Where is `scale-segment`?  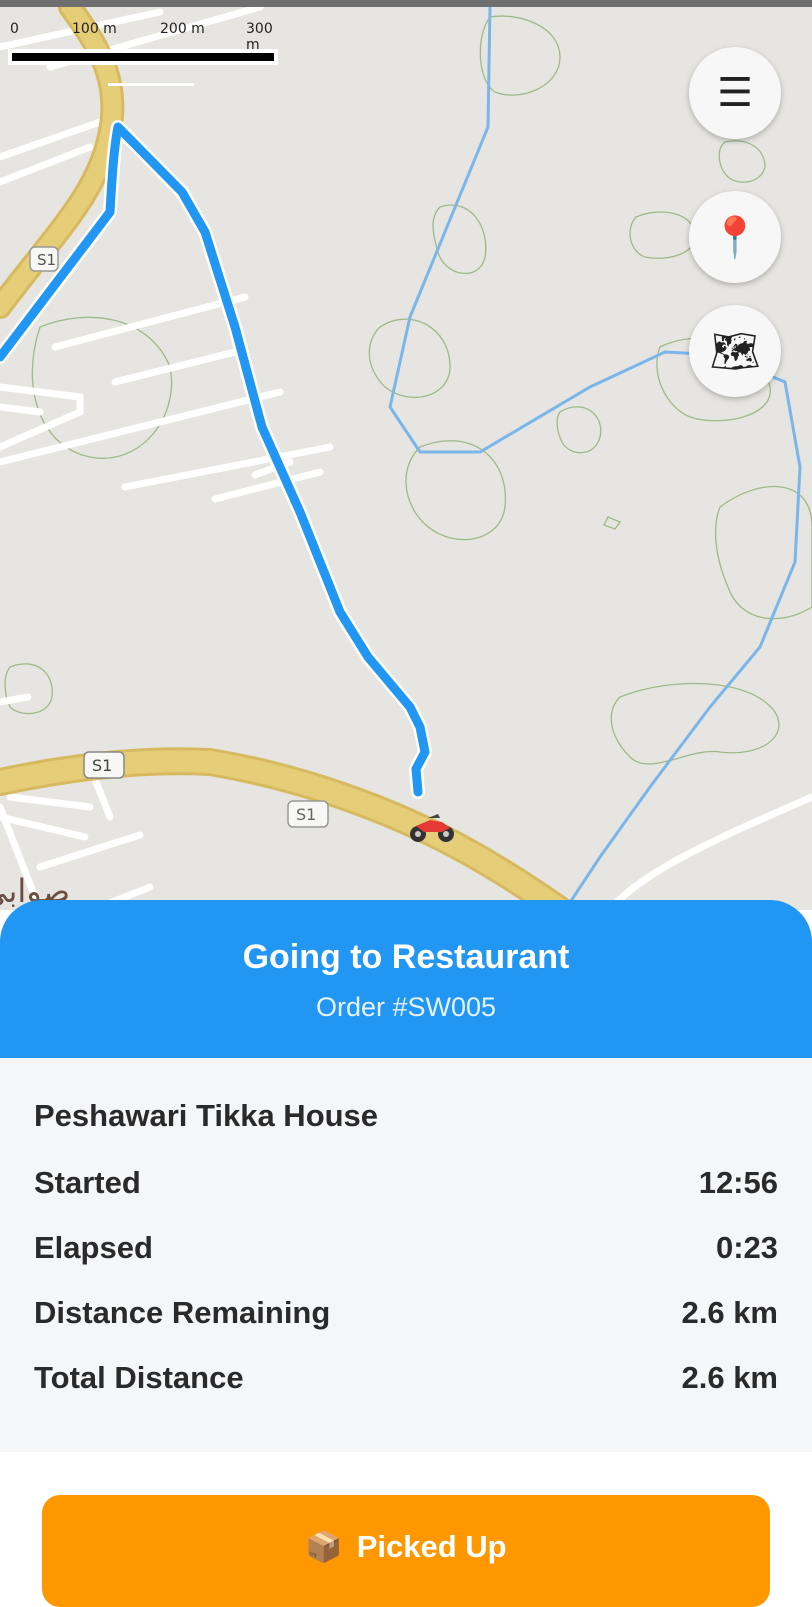
scale-segment is located at coordinates (151, 84).